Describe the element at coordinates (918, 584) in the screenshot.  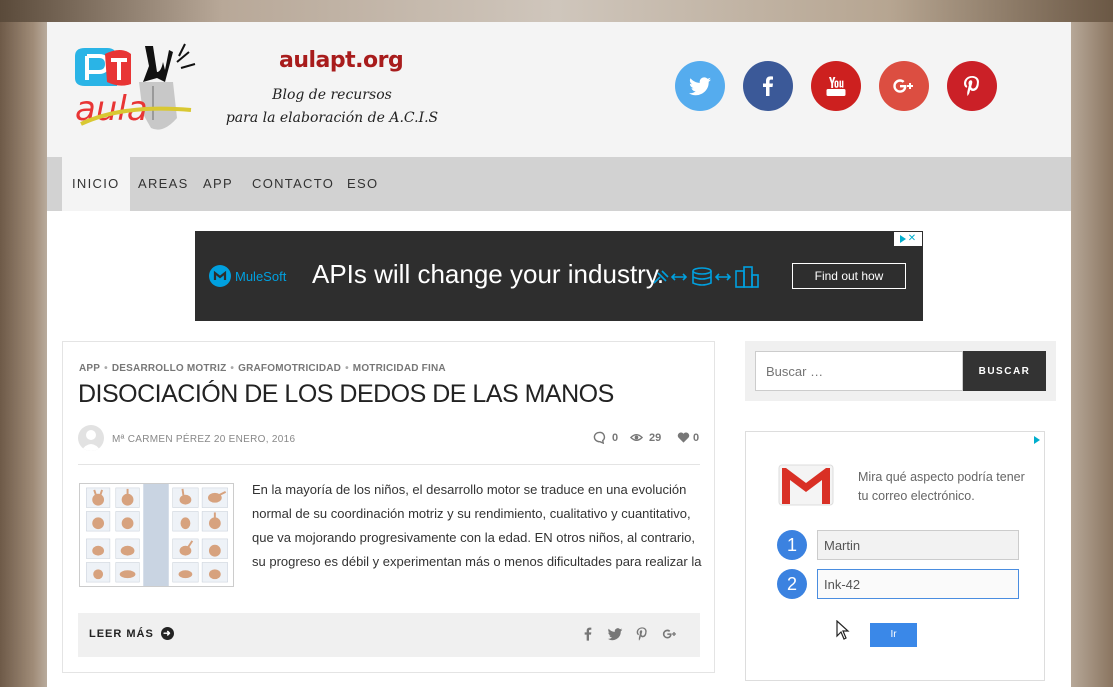
I see `email-field: Ink-42` at that location.